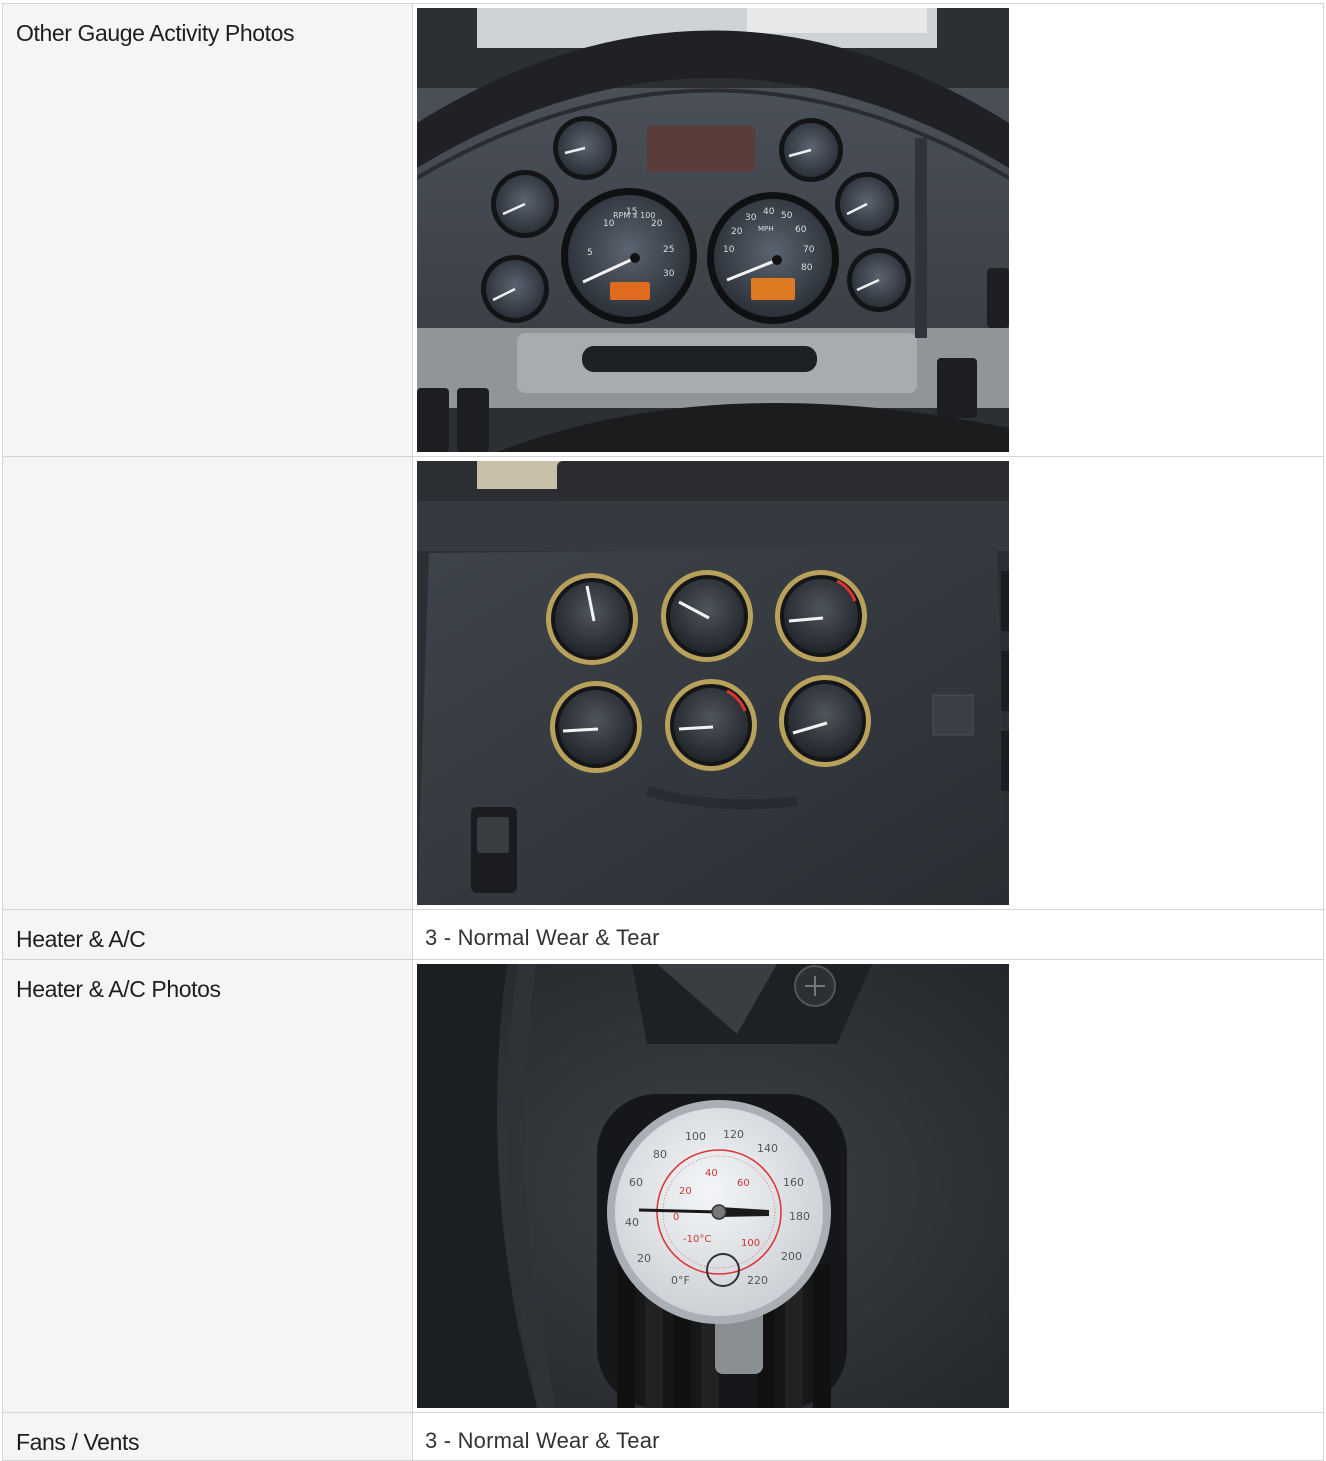  What do you see at coordinates (207, 934) in the screenshot?
I see `row-label: Heater & A/C` at bounding box center [207, 934].